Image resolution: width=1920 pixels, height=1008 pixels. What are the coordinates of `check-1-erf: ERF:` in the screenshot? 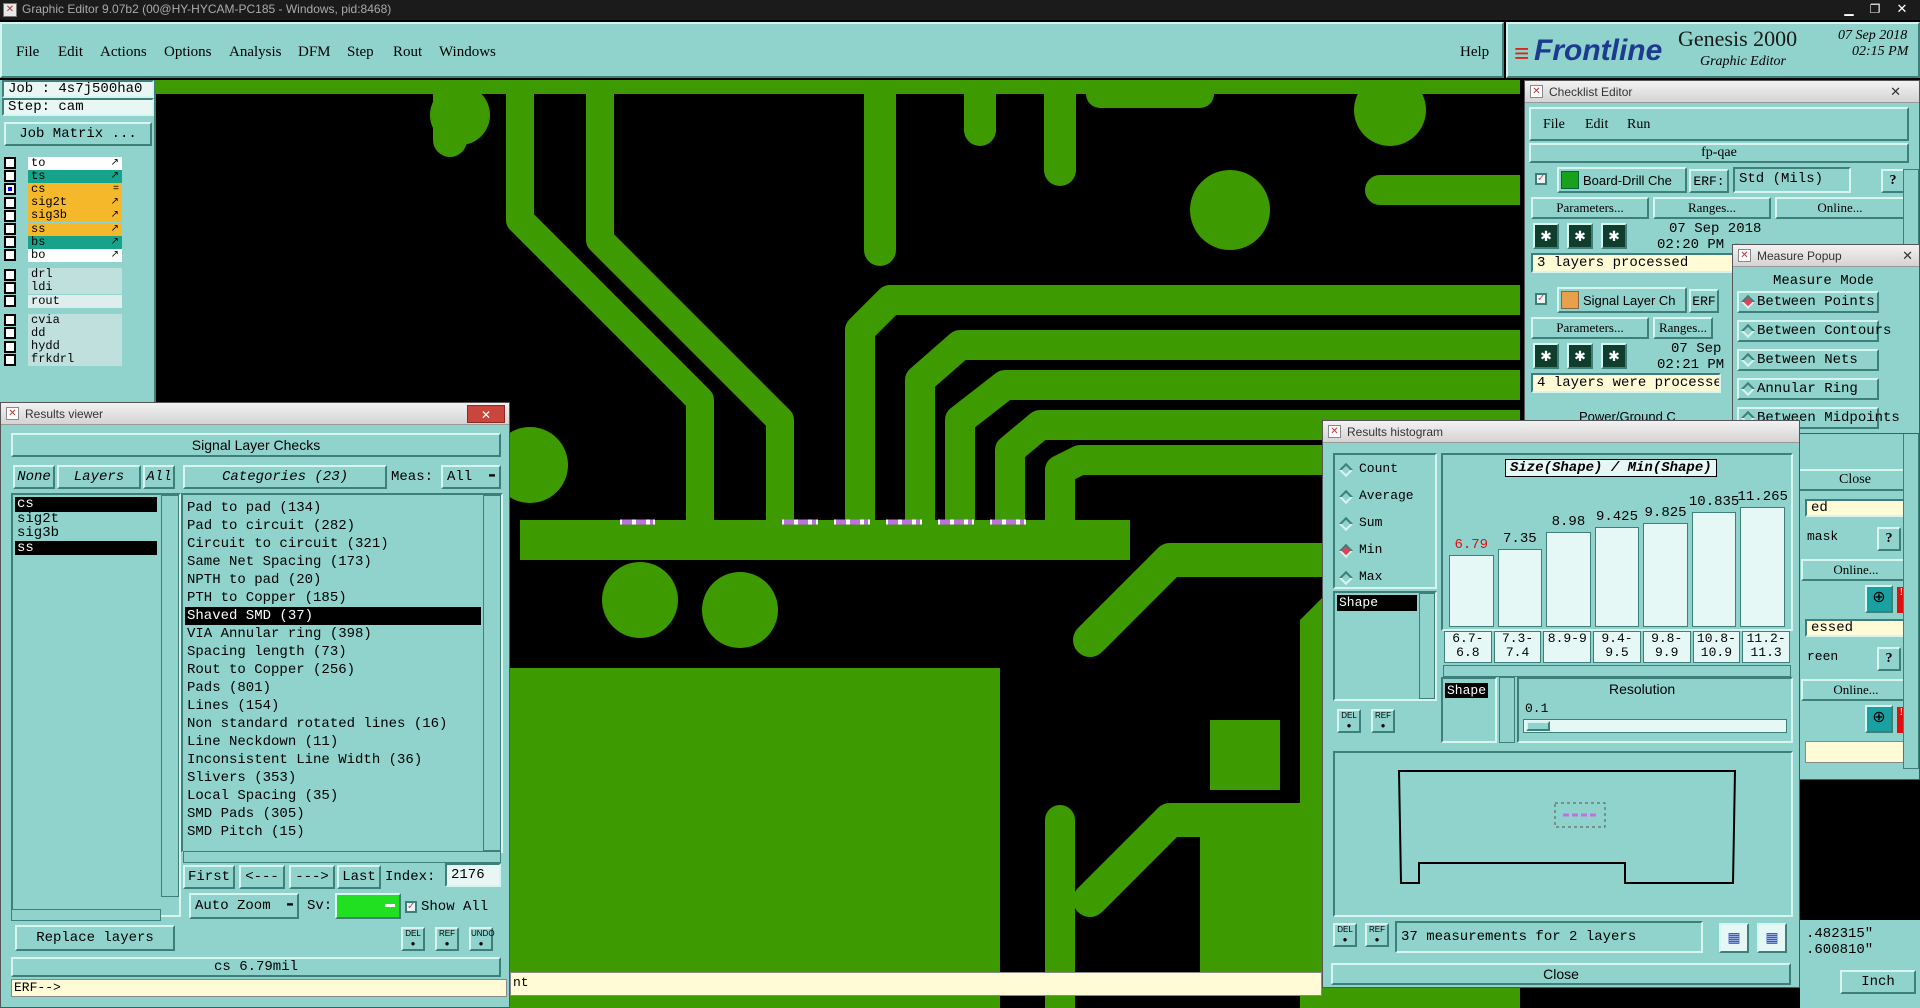 It's located at (1709, 181).